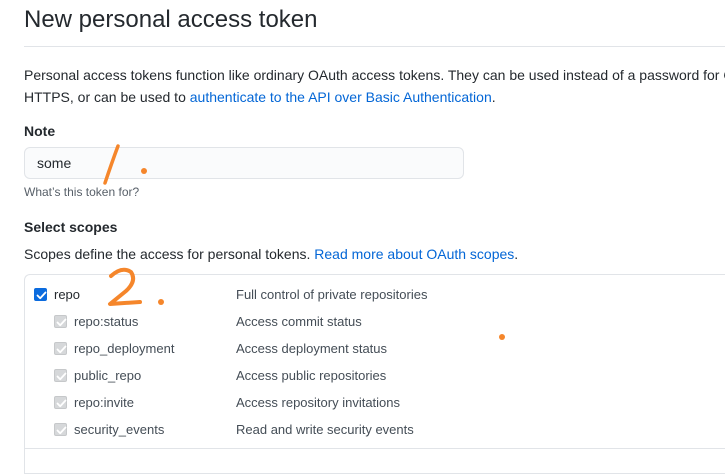  What do you see at coordinates (82, 192) in the screenshot?
I see `note-hint: What’s this token for?` at bounding box center [82, 192].